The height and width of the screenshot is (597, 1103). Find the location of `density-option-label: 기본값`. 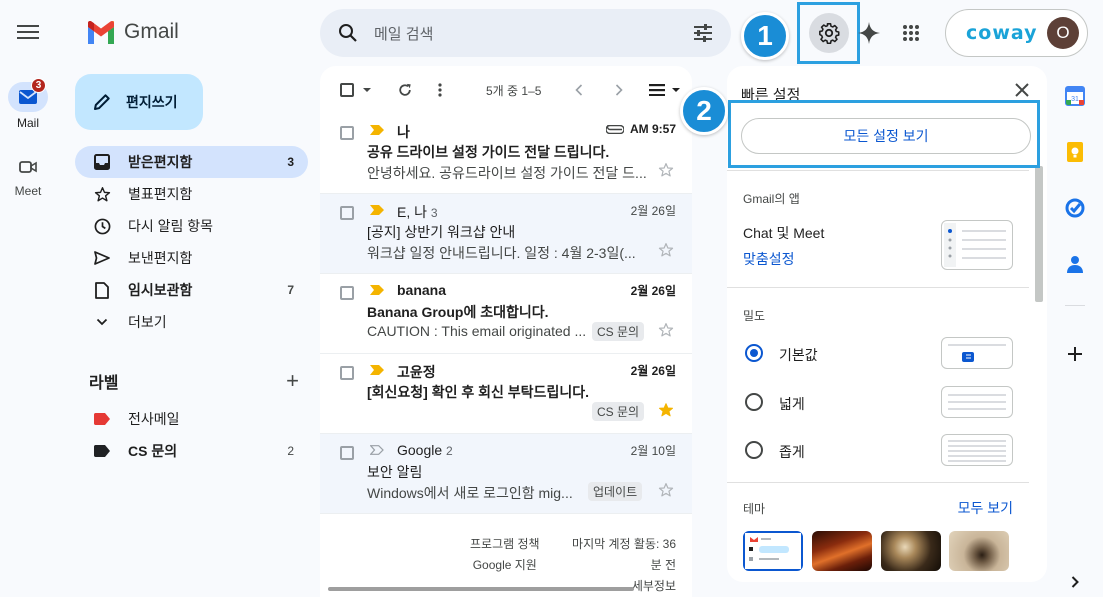

density-option-label: 기본값 is located at coordinates (798, 355).